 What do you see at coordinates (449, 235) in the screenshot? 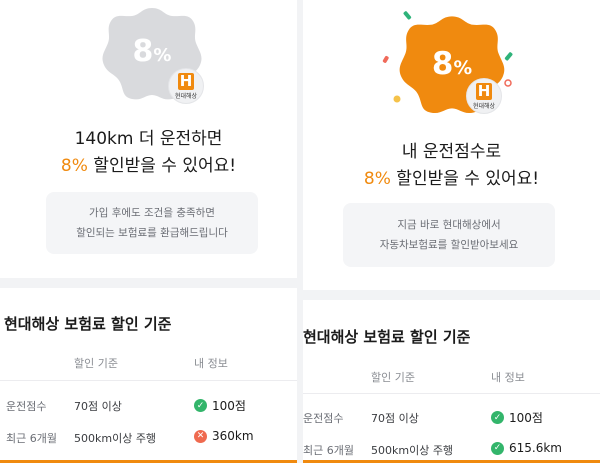
I see `info-note-box: 지금 바로 현대해상에서 자동차보험료를 할인받아보세요` at bounding box center [449, 235].